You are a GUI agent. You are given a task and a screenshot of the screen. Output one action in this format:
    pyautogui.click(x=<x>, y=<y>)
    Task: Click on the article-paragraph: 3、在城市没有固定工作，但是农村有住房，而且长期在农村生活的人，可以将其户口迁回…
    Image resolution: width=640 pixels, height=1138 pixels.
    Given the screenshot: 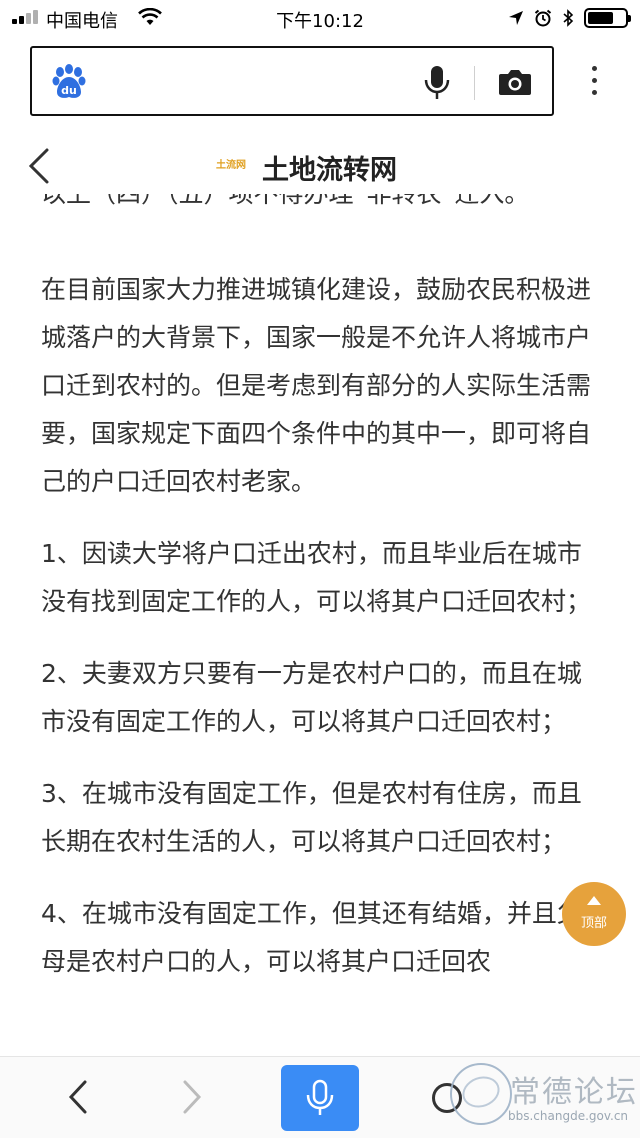 What is the action you would take?
    pyautogui.click(x=311, y=817)
    